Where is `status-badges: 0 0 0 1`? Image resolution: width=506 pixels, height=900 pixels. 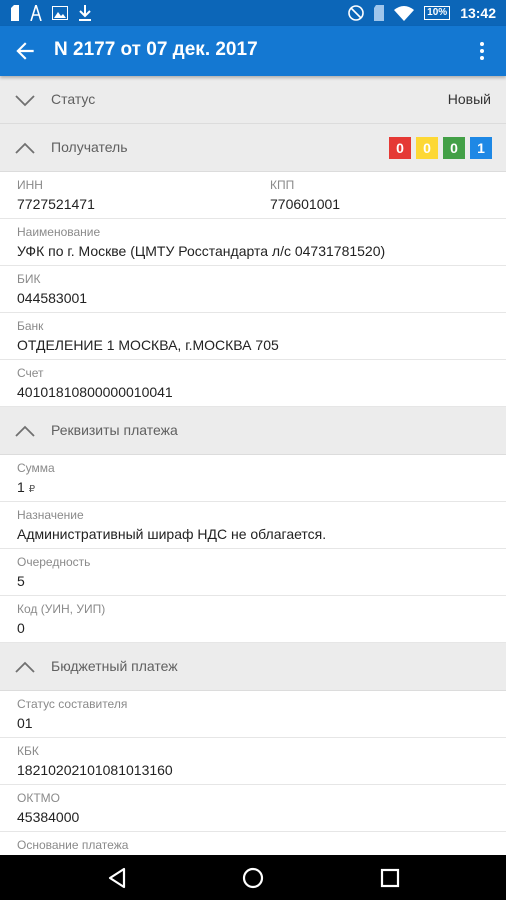
status-badges: 0 0 0 1 is located at coordinates (440, 148).